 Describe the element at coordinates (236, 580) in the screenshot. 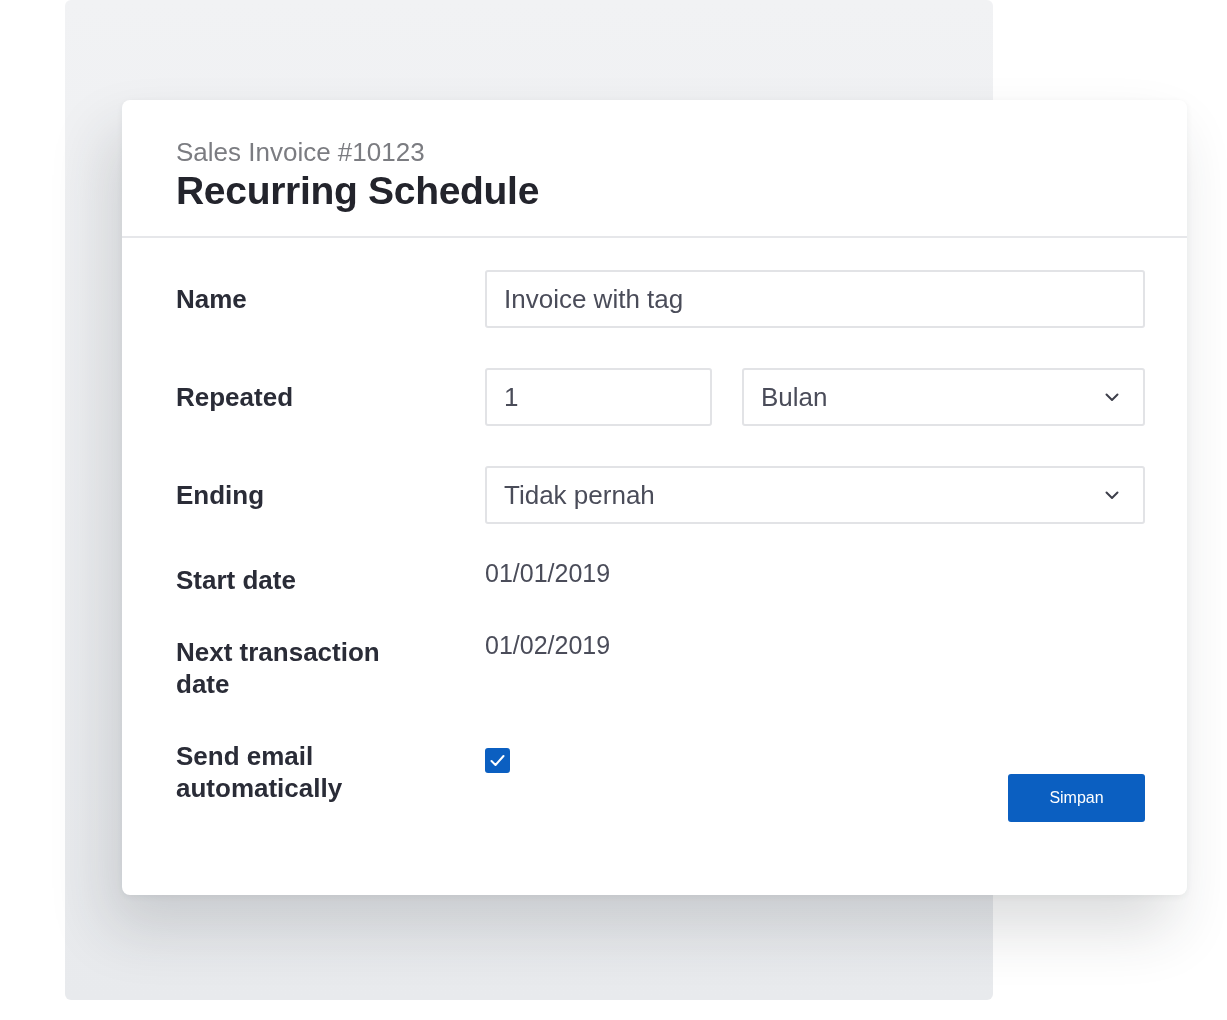

I see `field-label: Start date` at that location.